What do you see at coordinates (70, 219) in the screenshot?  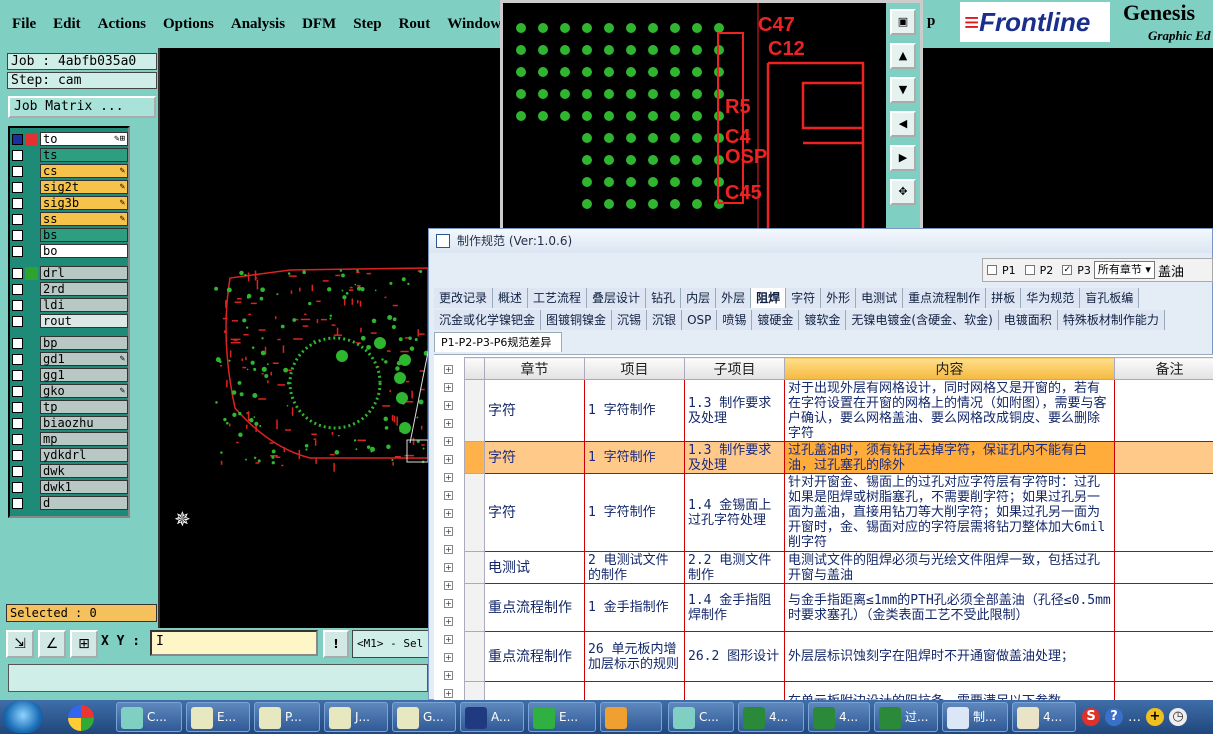 I see `layer-row-ss: ss ✎` at bounding box center [70, 219].